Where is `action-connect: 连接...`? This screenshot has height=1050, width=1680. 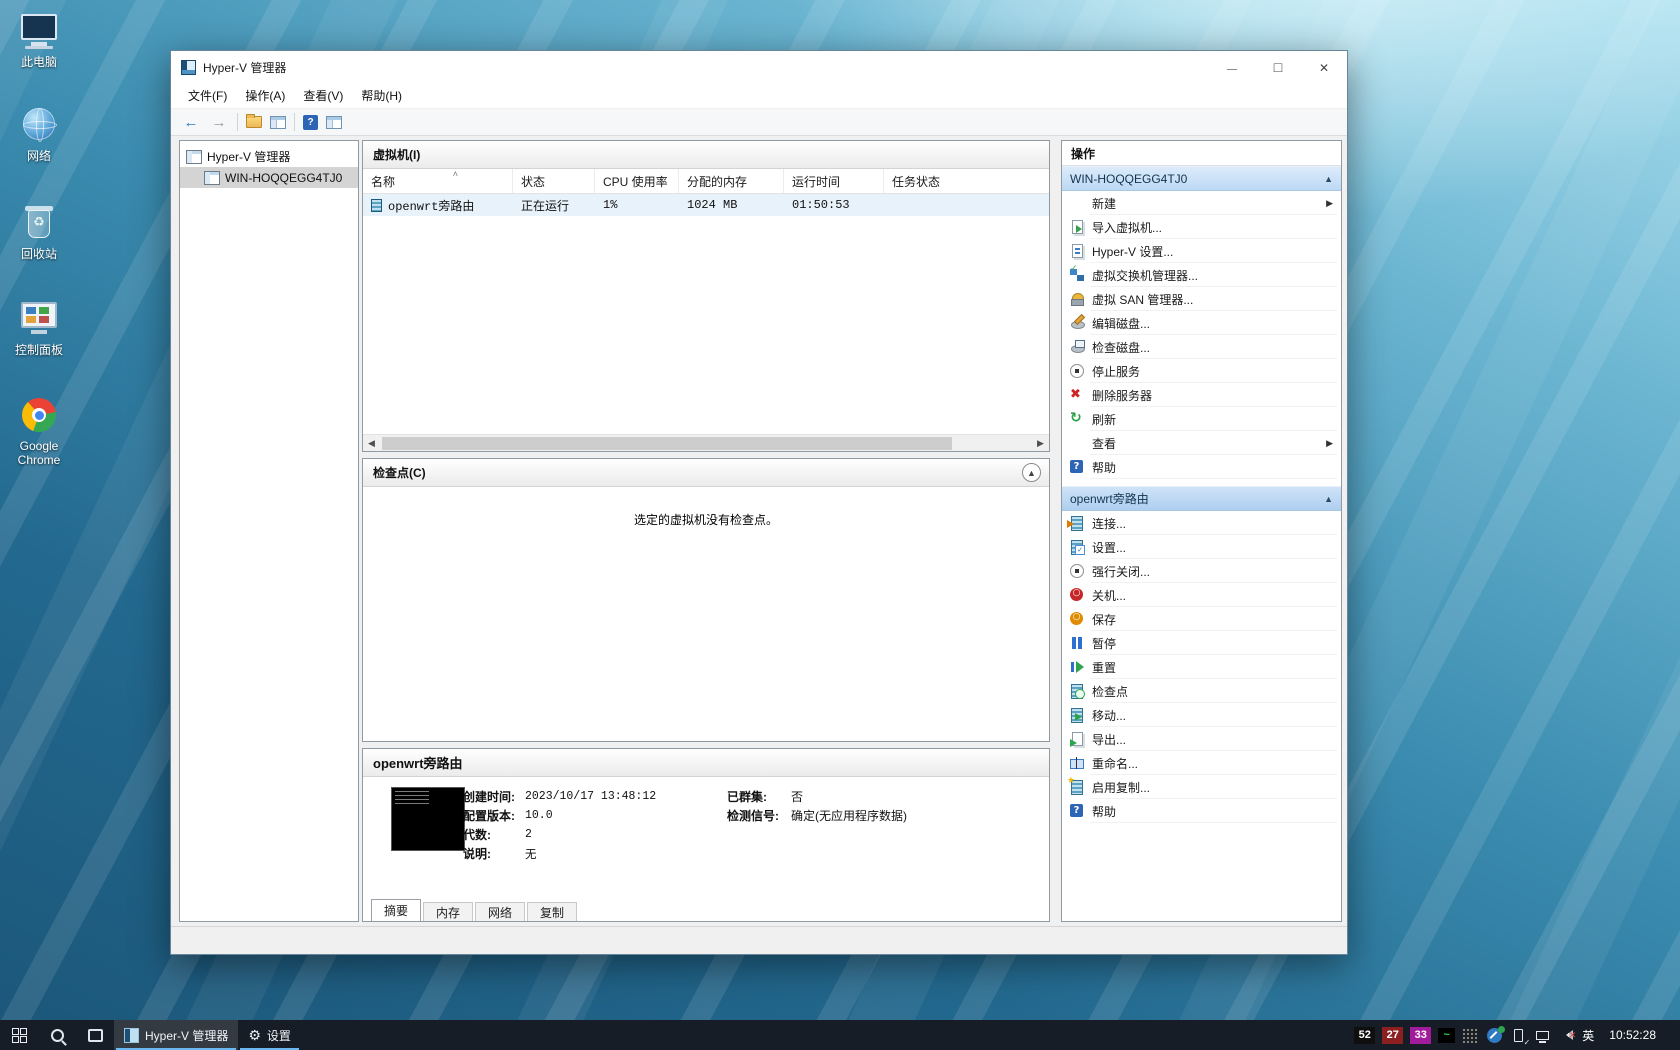
action-connect: 连接... is located at coordinates (1201, 523).